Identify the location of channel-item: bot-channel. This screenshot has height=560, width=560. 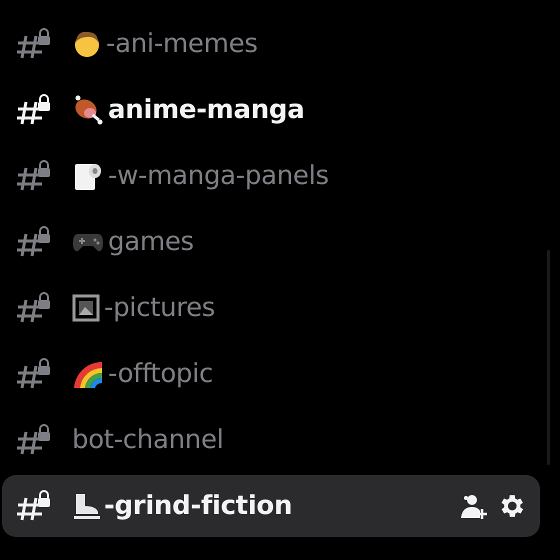
(271, 440).